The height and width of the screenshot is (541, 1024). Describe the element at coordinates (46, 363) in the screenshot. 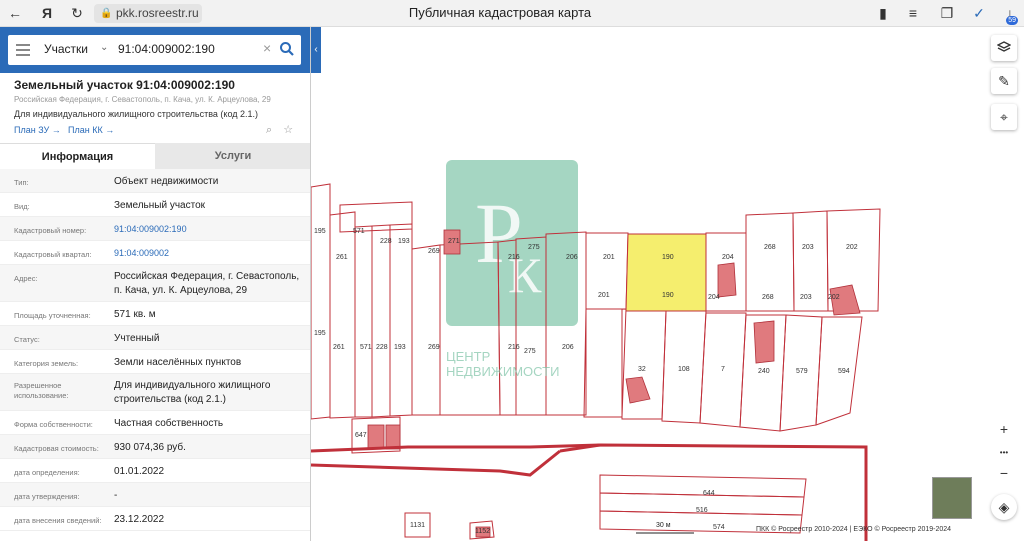

I see `row-label: Категория земель:` at that location.